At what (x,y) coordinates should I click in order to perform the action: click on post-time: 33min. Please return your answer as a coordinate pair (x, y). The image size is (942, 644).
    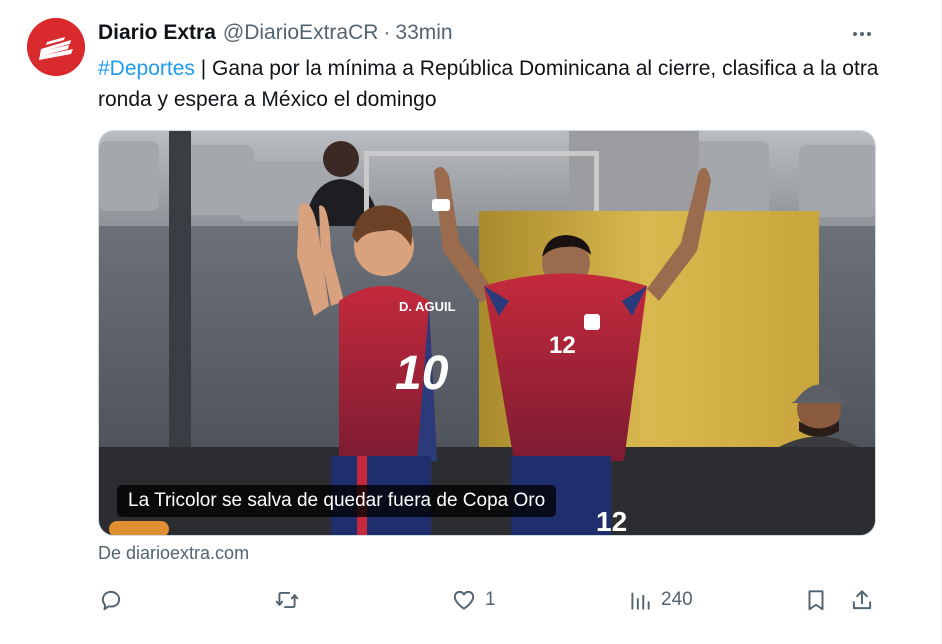
    Looking at the image, I should click on (423, 33).